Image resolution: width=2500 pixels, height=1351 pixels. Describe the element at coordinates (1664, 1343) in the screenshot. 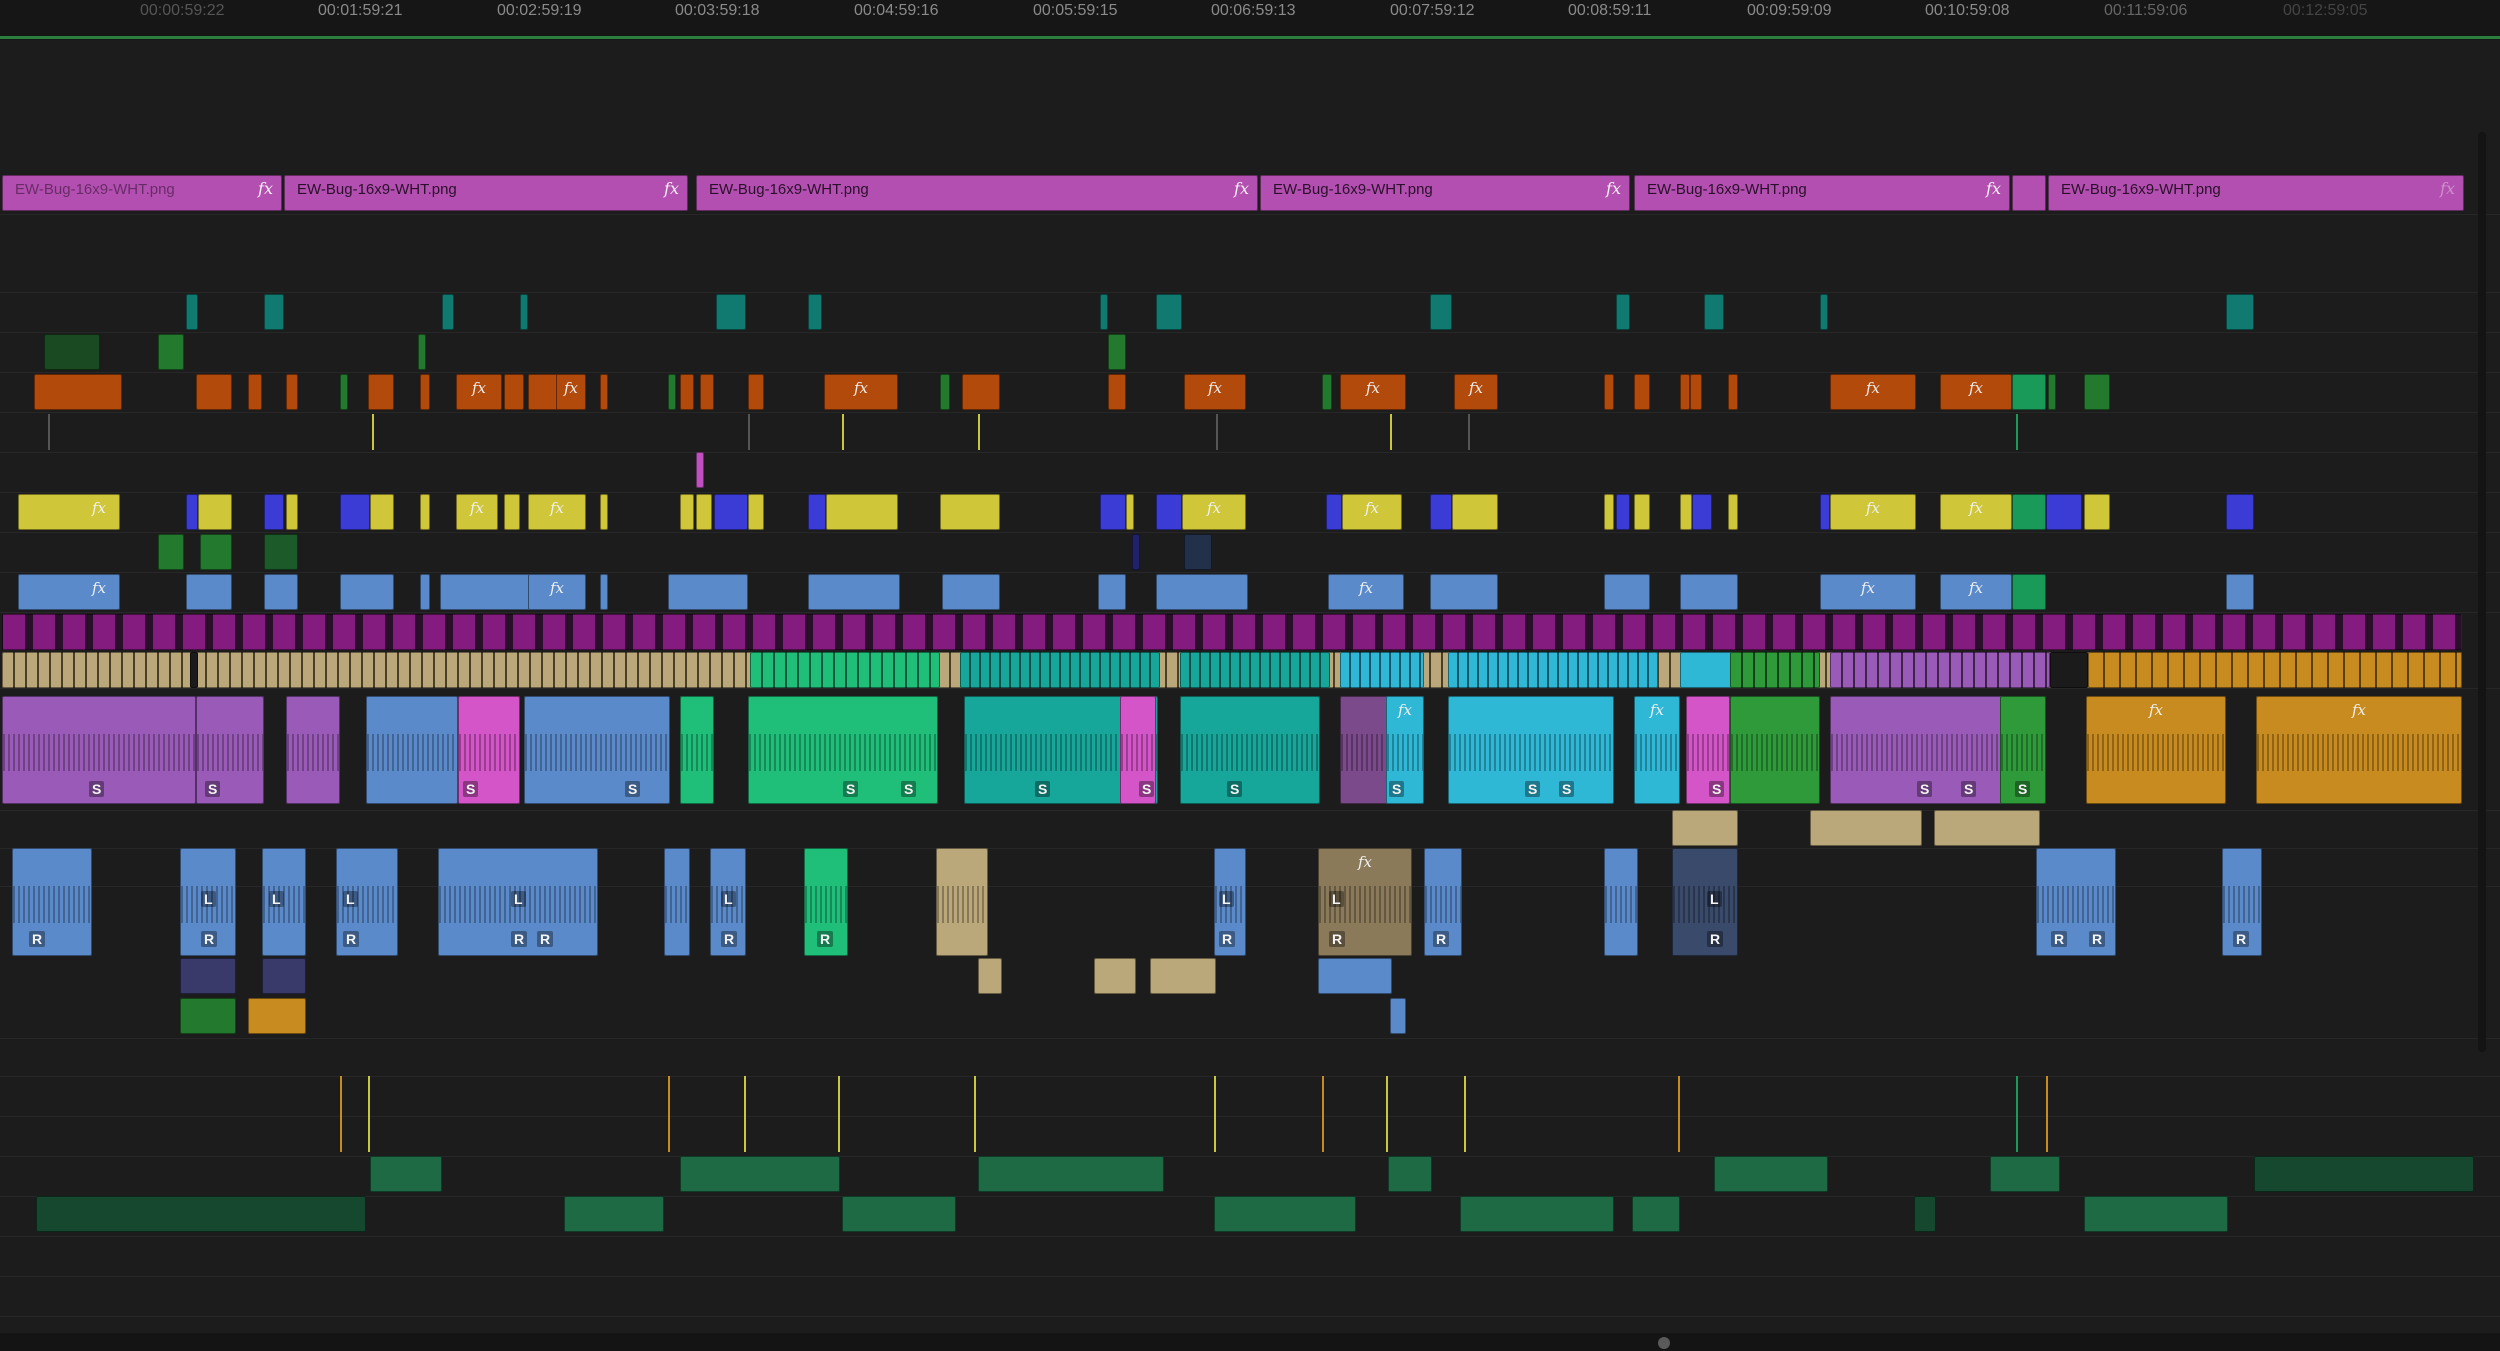

I see `zoom-handle` at that location.